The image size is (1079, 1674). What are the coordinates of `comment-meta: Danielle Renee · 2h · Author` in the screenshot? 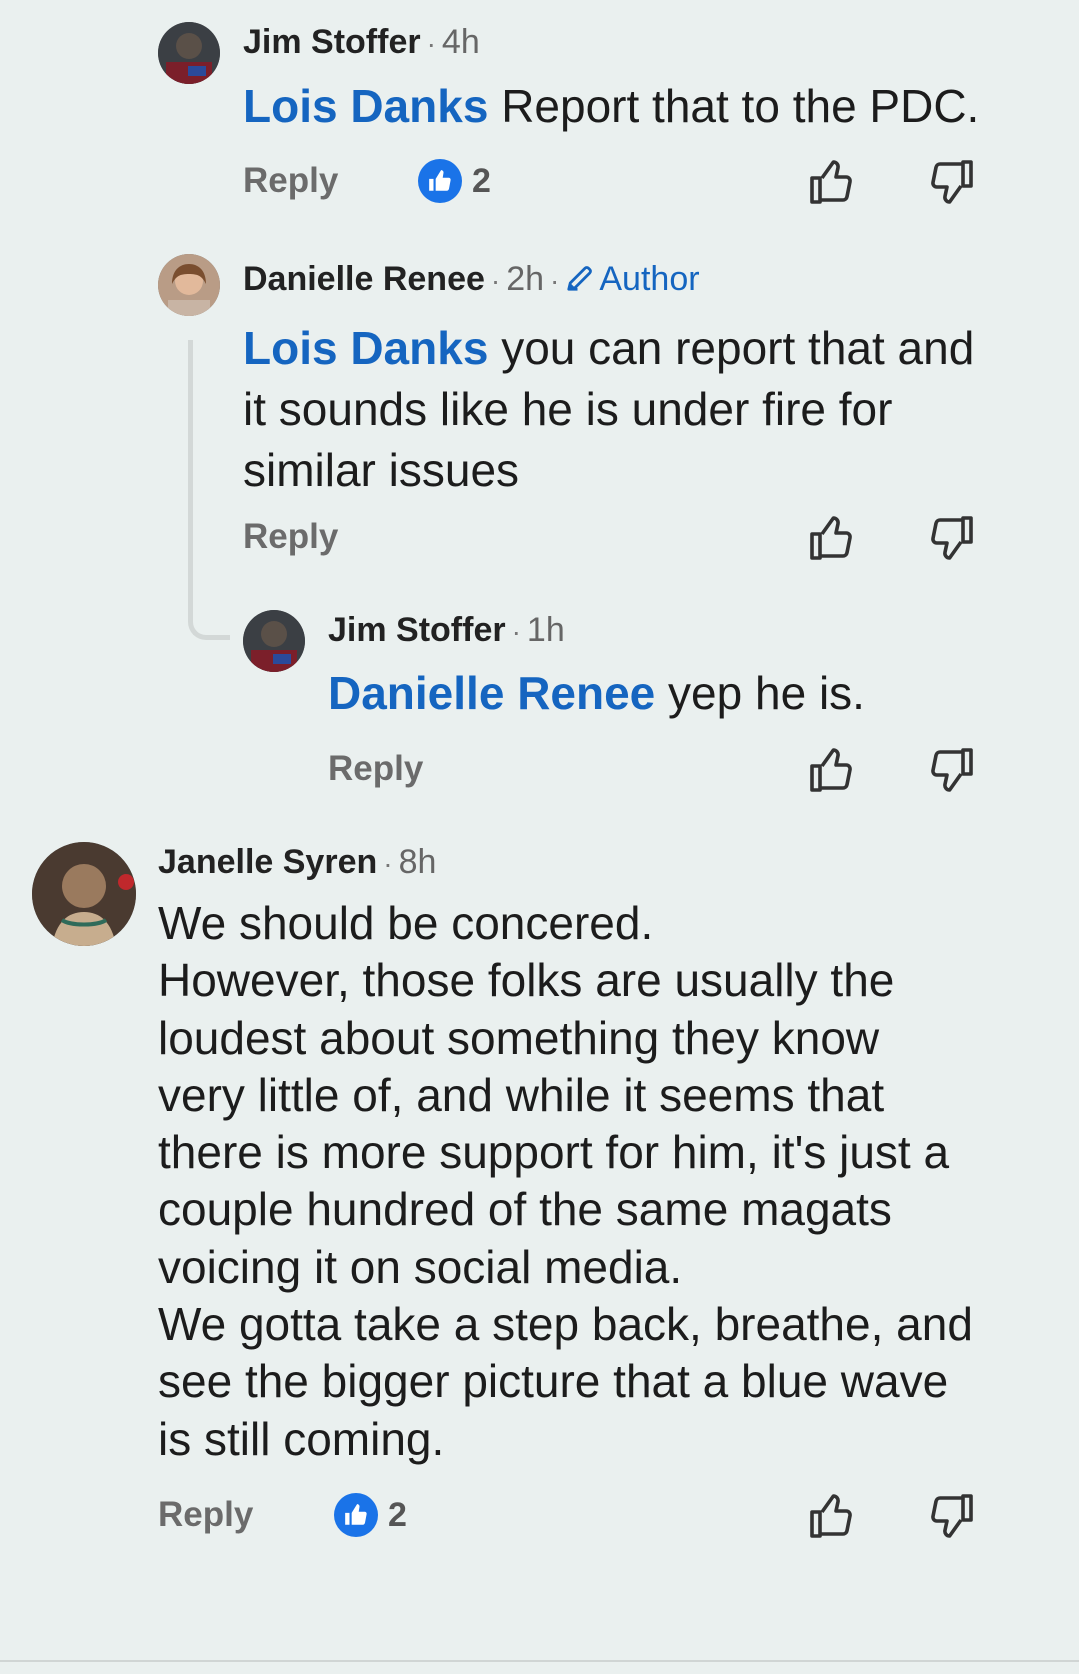 It's located at (471, 280).